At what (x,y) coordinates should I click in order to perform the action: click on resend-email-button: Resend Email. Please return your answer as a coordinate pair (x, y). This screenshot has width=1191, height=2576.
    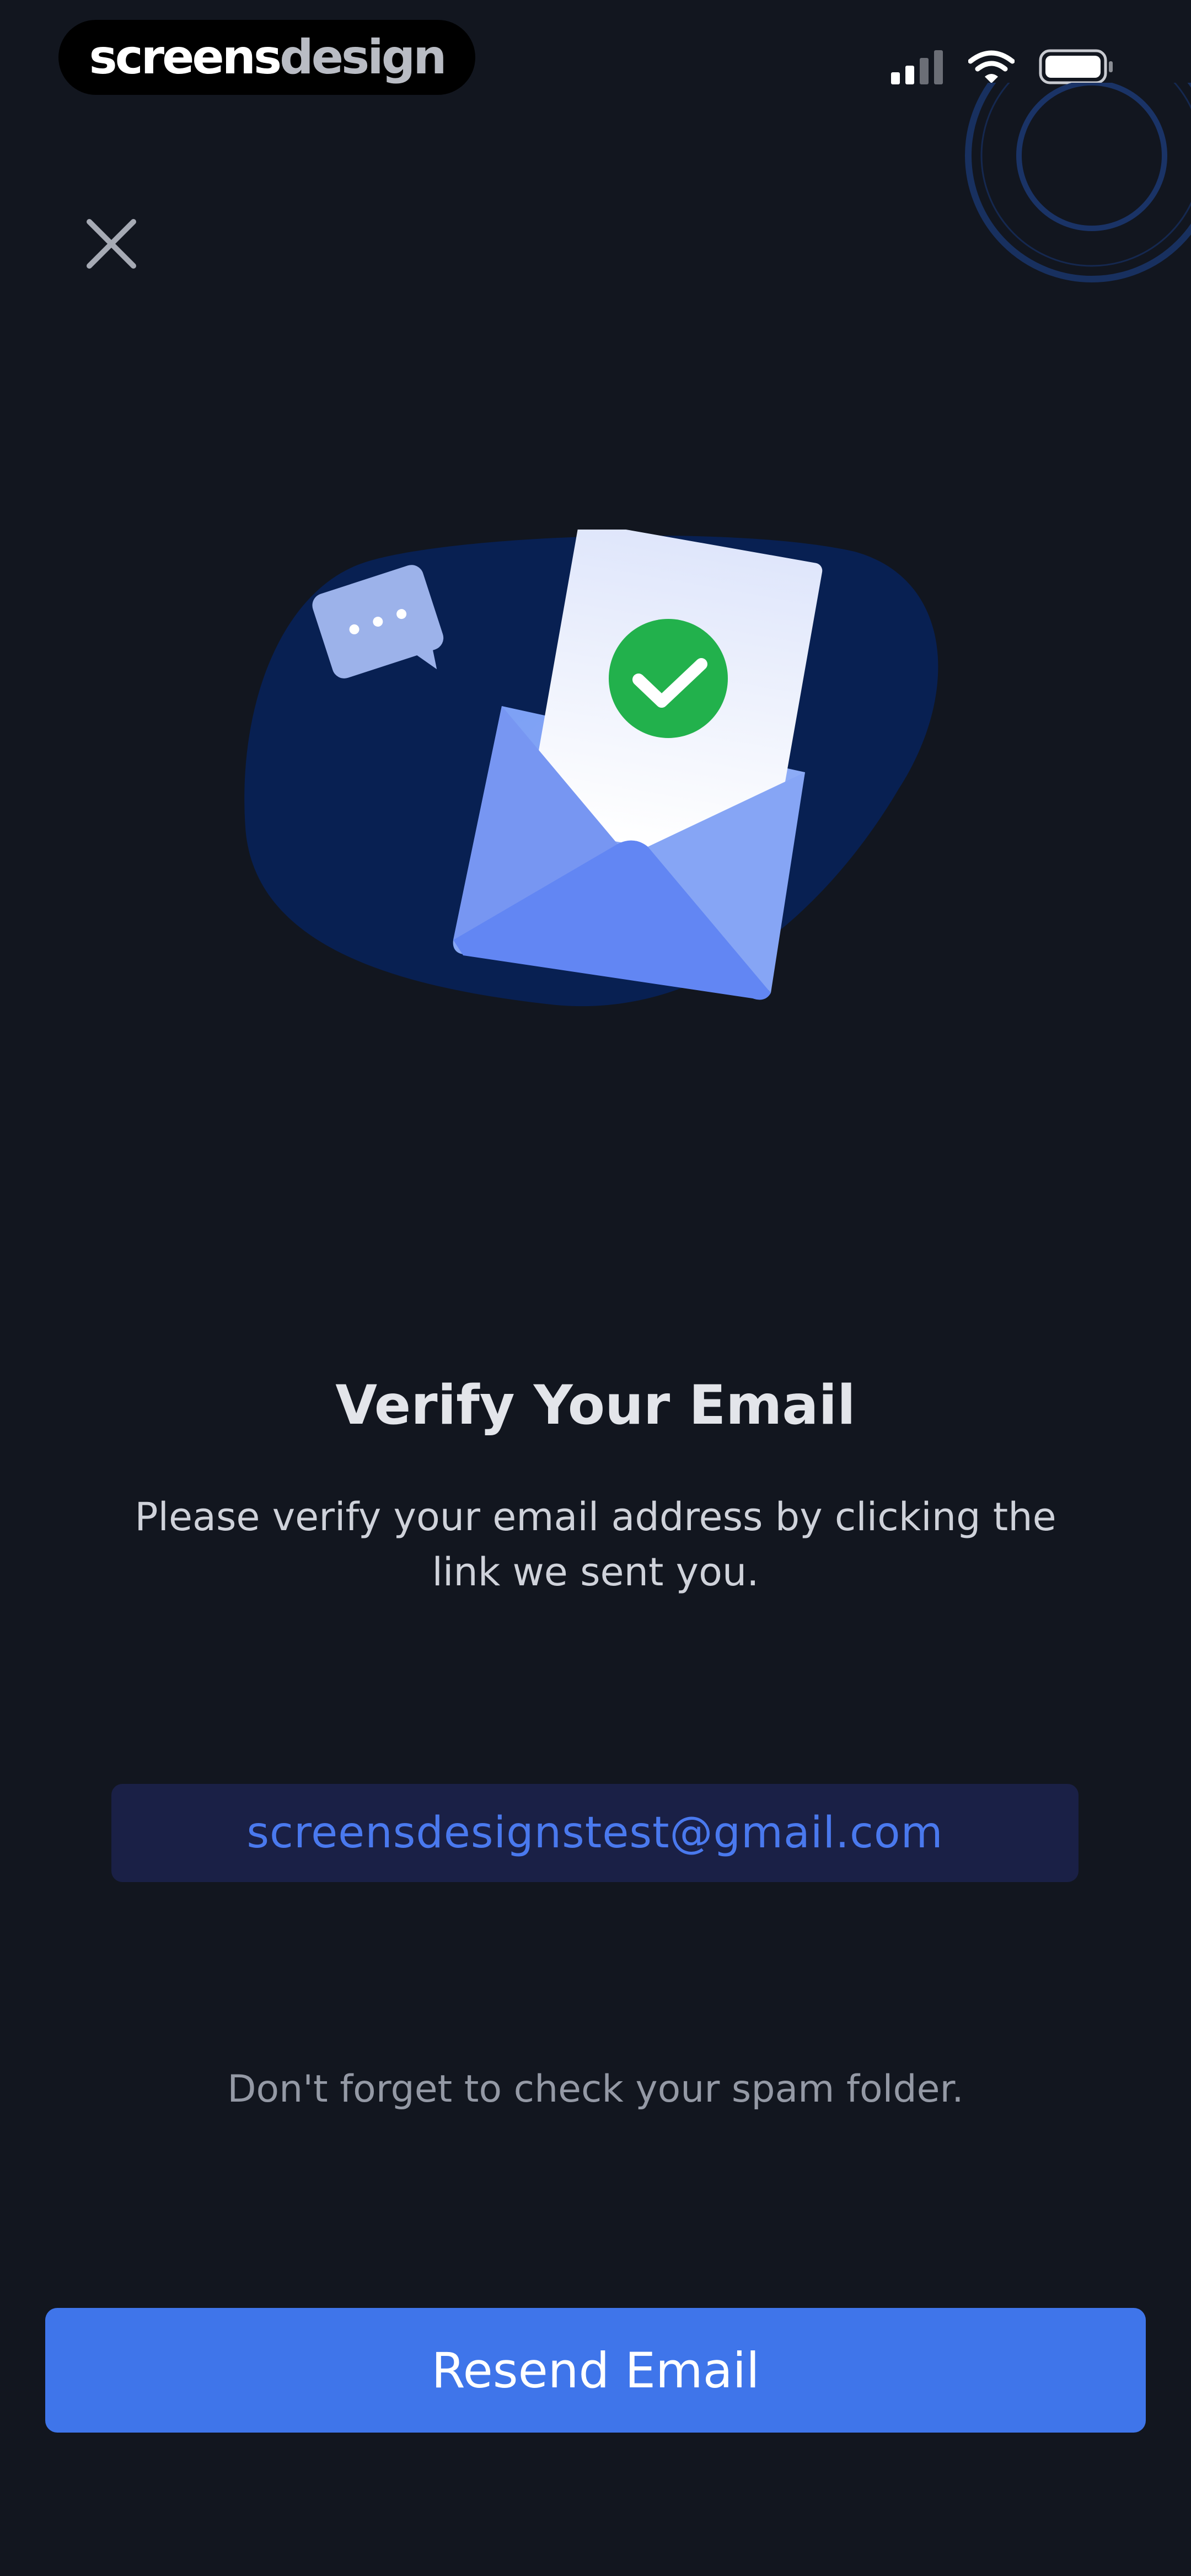
    Looking at the image, I should click on (595, 2370).